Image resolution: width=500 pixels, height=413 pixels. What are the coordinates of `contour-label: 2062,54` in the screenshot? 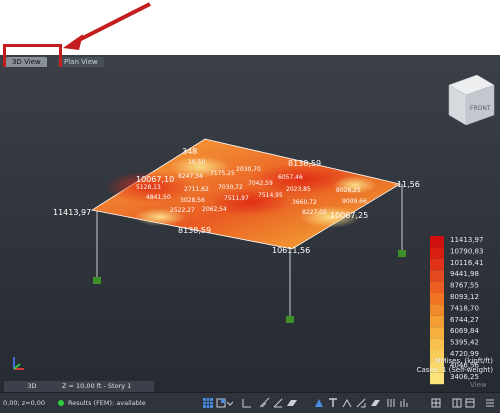 It's located at (214, 209).